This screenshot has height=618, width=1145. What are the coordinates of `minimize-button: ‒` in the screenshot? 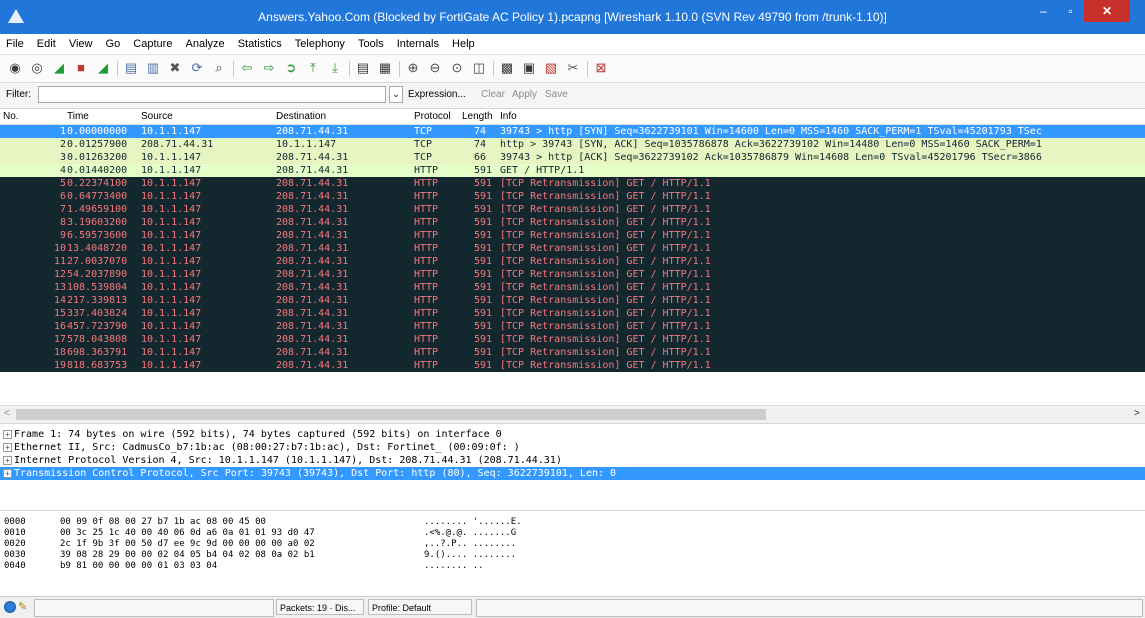 It's located at (1043, 11).